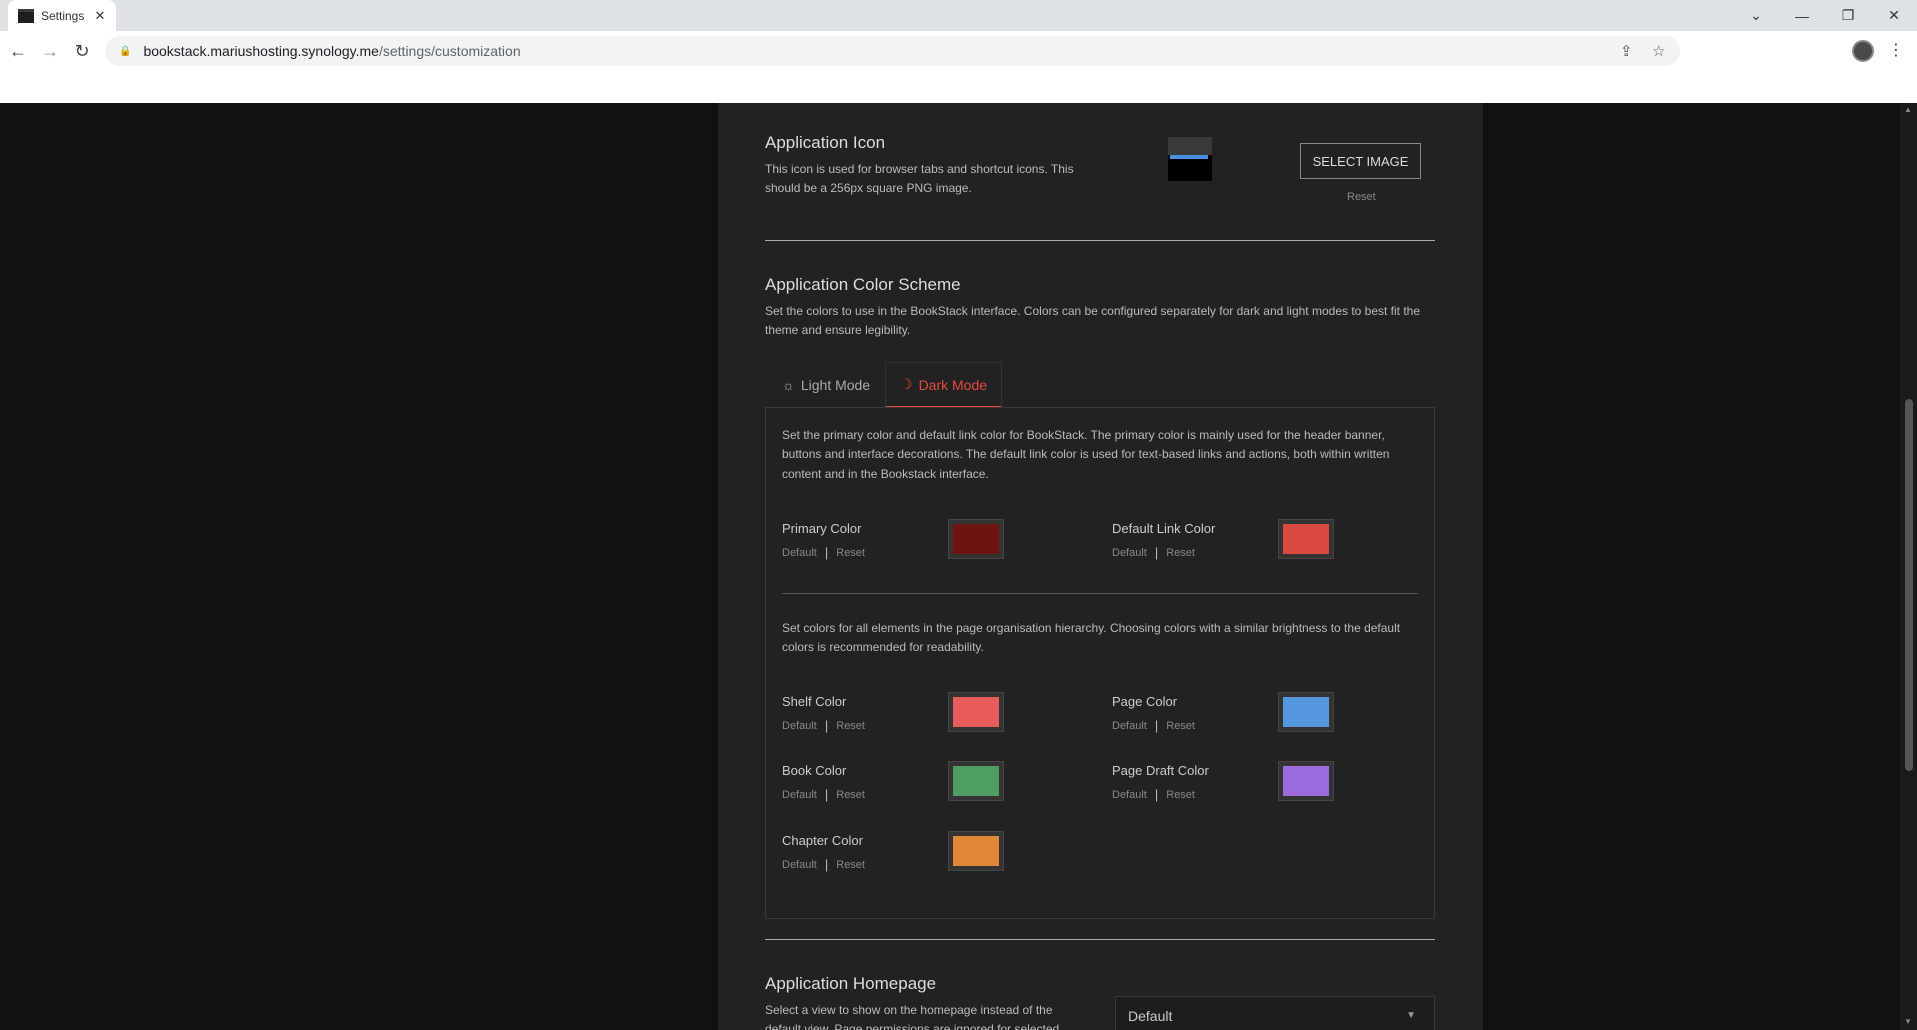  What do you see at coordinates (788, 385) in the screenshot?
I see `sun-icon: ☼` at bounding box center [788, 385].